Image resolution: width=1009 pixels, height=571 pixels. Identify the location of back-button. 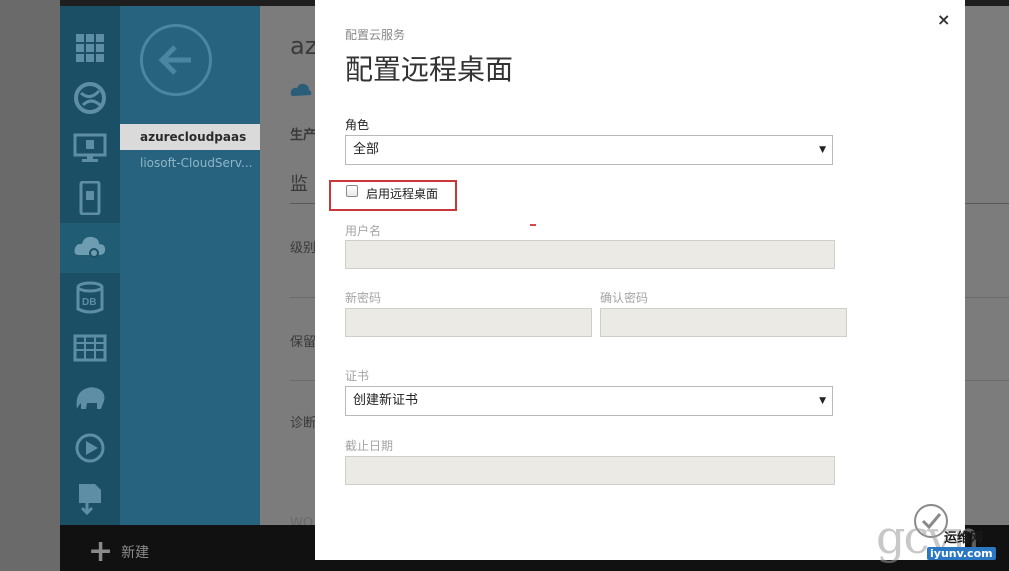
(176, 60).